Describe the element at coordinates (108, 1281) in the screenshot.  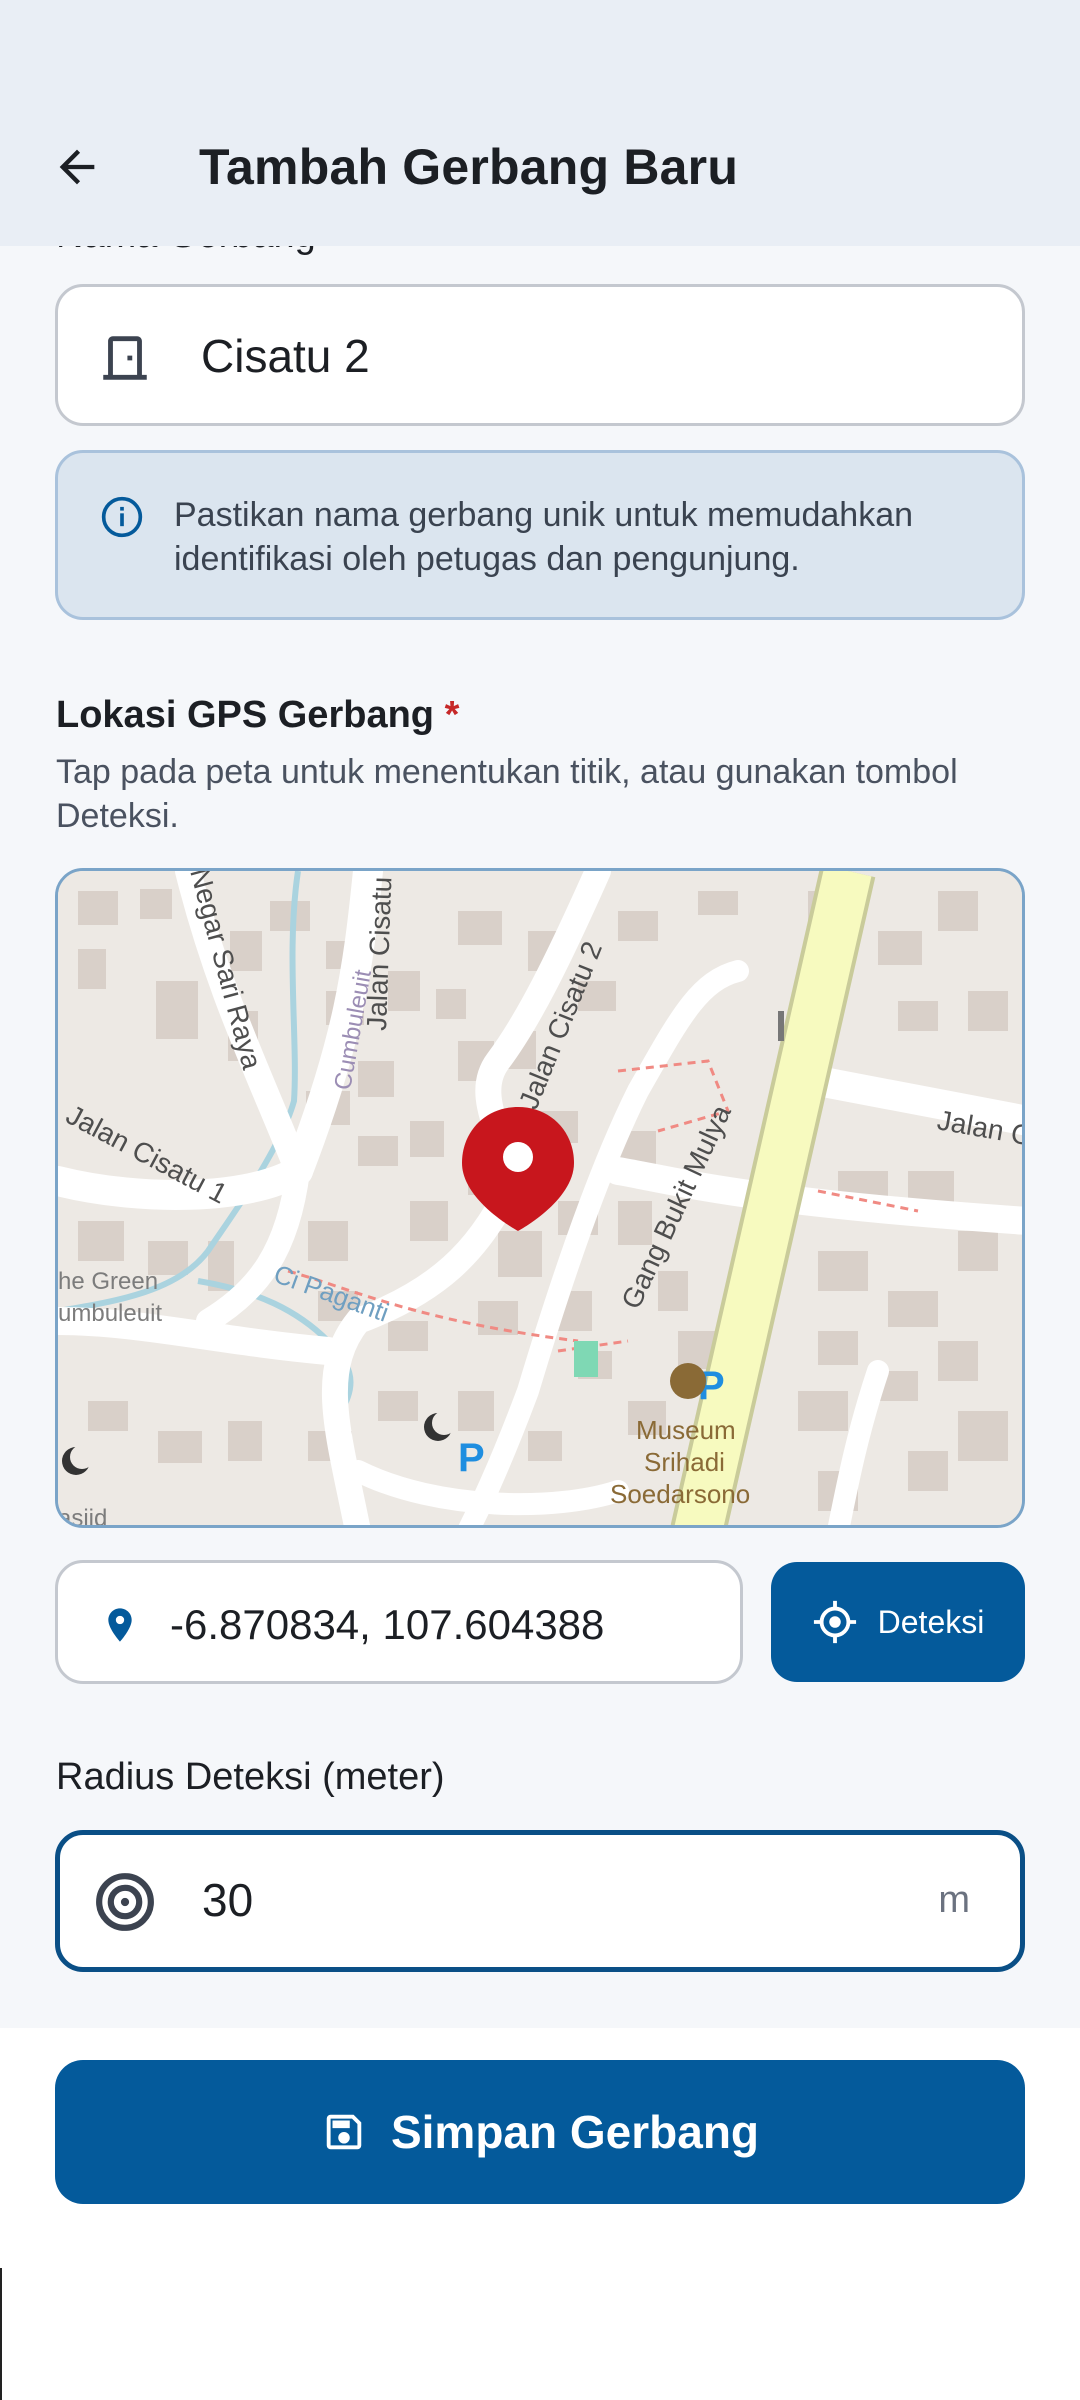
I see `map-label-green: he Green` at that location.